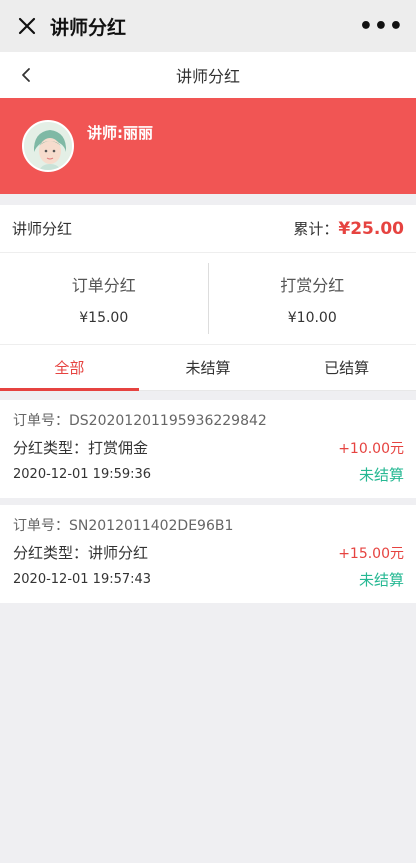  What do you see at coordinates (104, 298) in the screenshot?
I see `order-earnings: 订单分红 ¥15.00` at bounding box center [104, 298].